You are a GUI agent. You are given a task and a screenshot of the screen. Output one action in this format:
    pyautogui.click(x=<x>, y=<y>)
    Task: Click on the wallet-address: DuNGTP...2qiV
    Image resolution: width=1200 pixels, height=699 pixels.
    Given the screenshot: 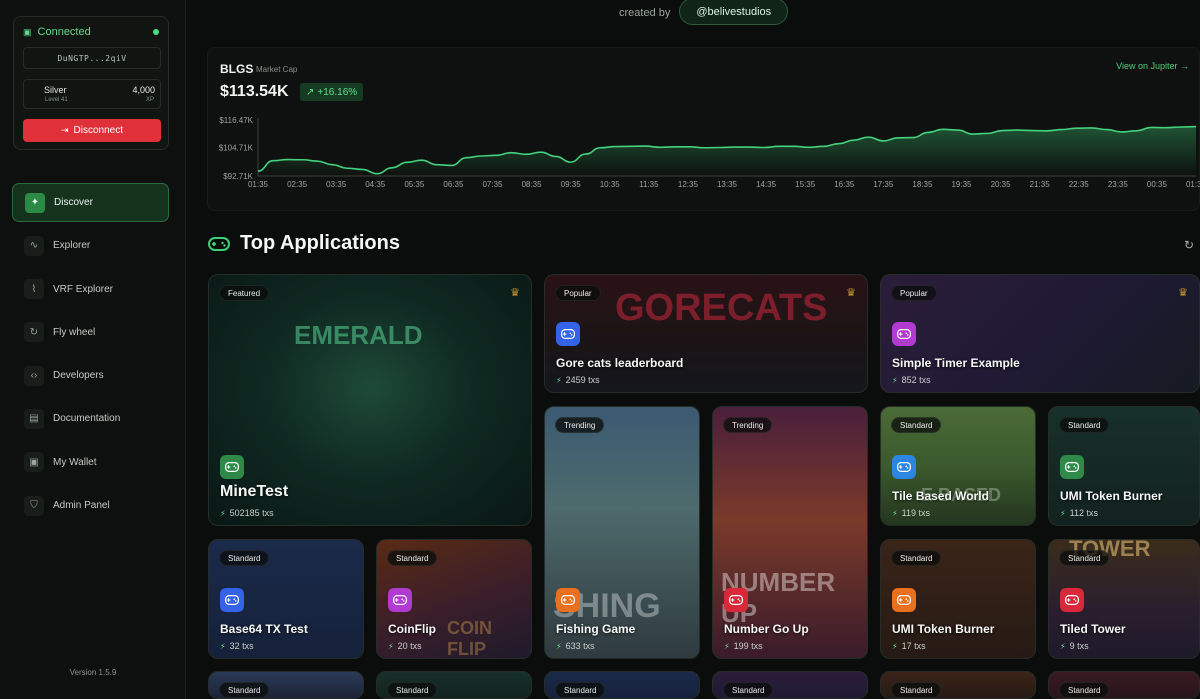 What is the action you would take?
    pyautogui.click(x=92, y=58)
    